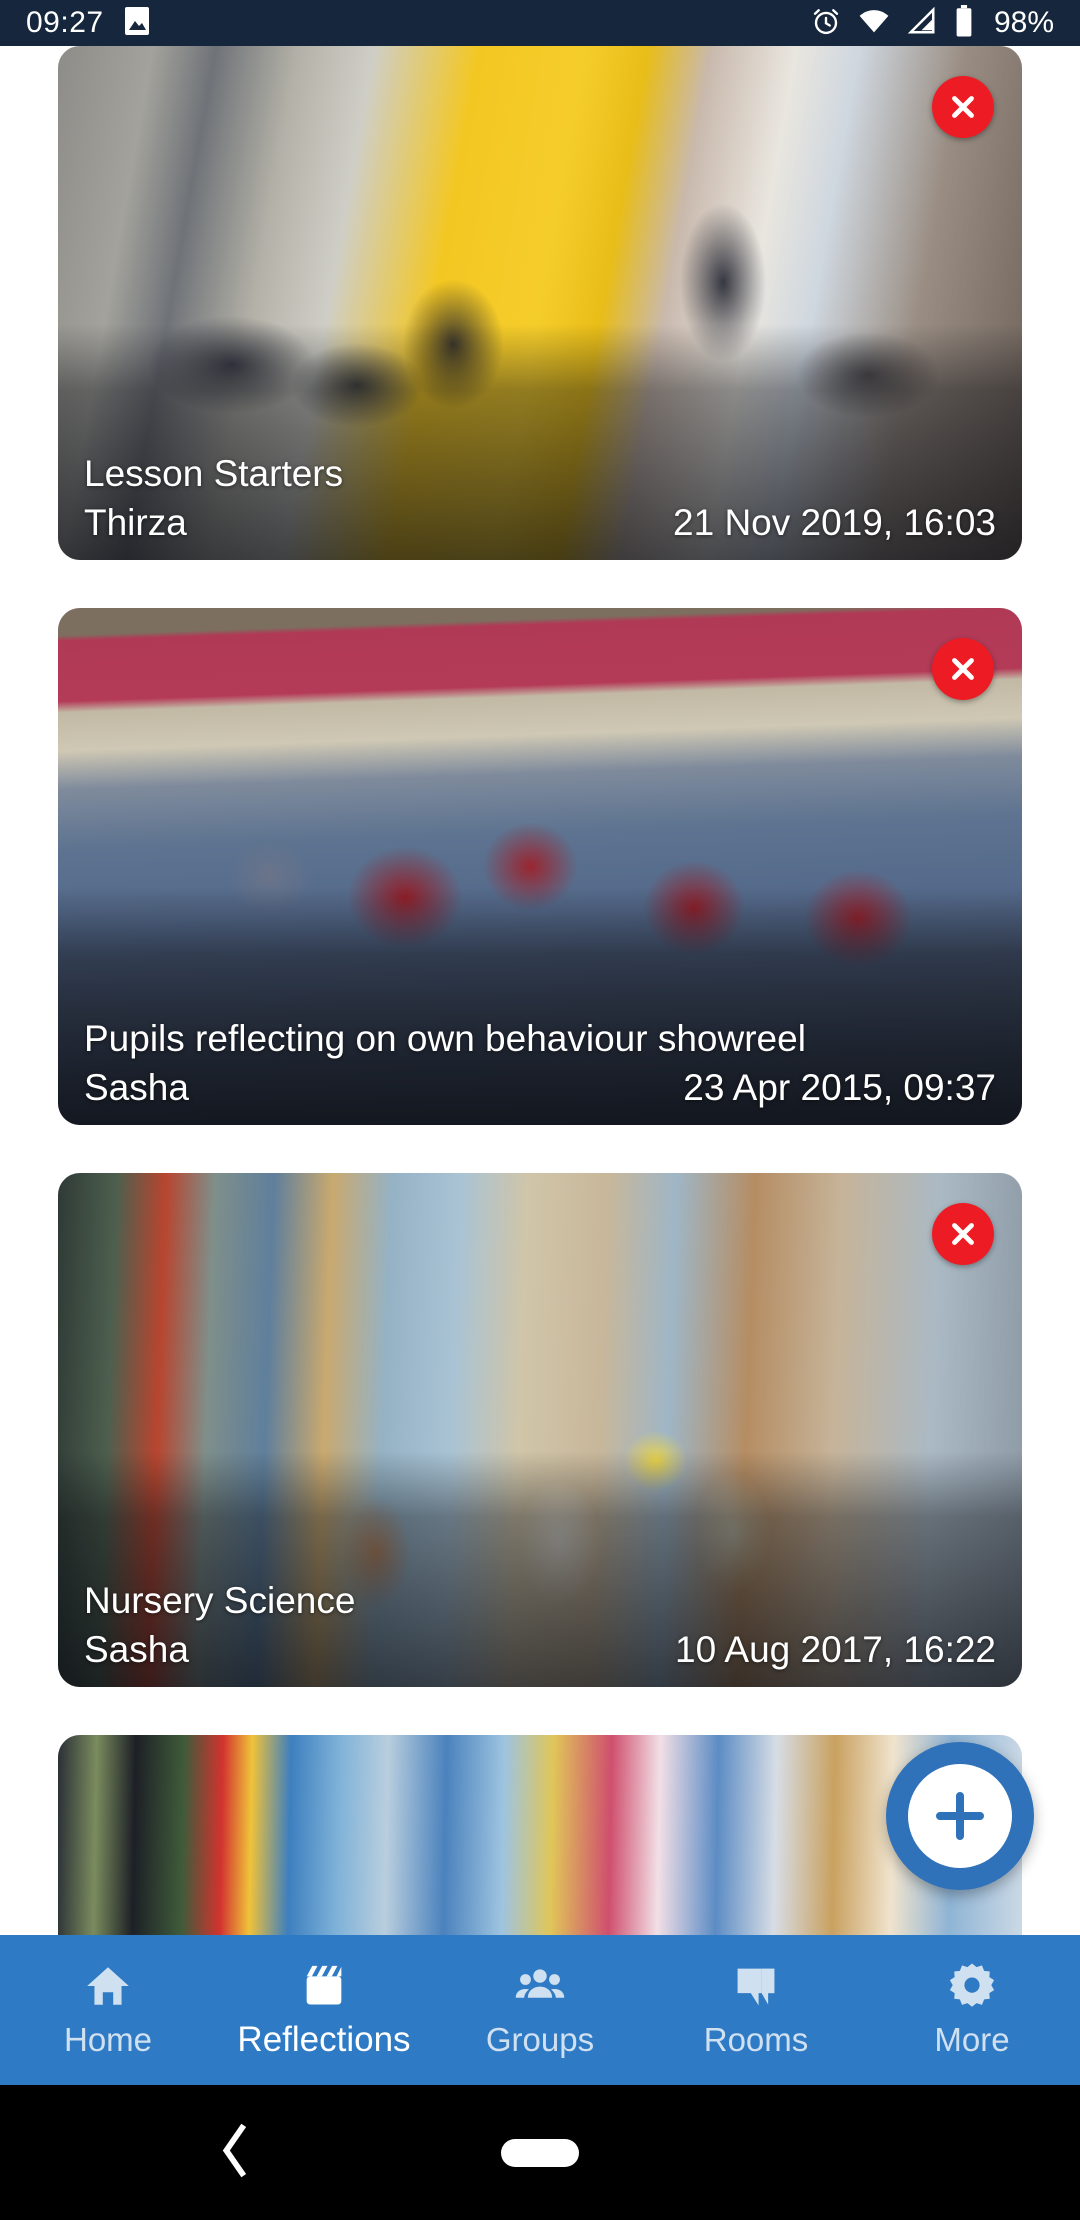 The image size is (1080, 2220). What do you see at coordinates (108, 2039) in the screenshot?
I see `nav-label: Home` at bounding box center [108, 2039].